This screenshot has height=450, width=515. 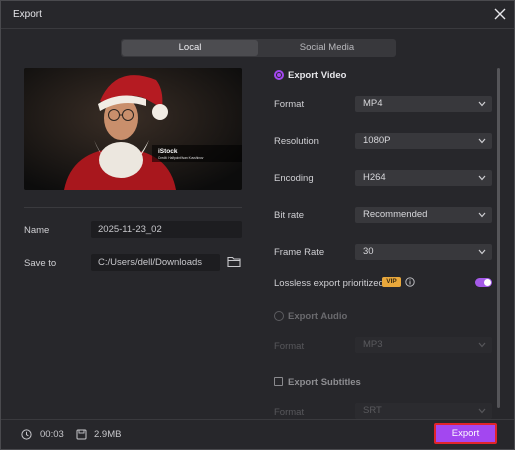 I want to click on tab-local: Local, so click(x=190, y=48).